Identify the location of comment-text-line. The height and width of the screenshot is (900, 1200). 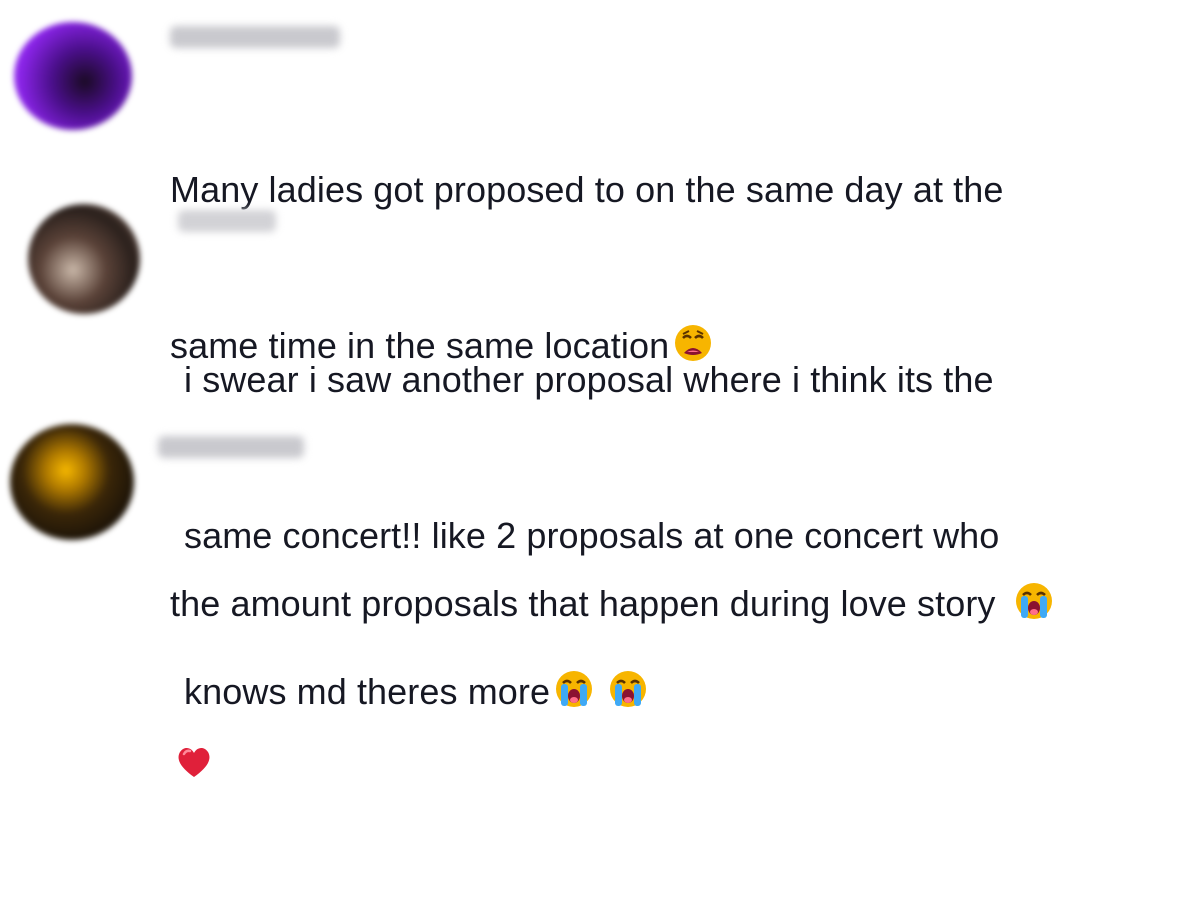
(612, 767).